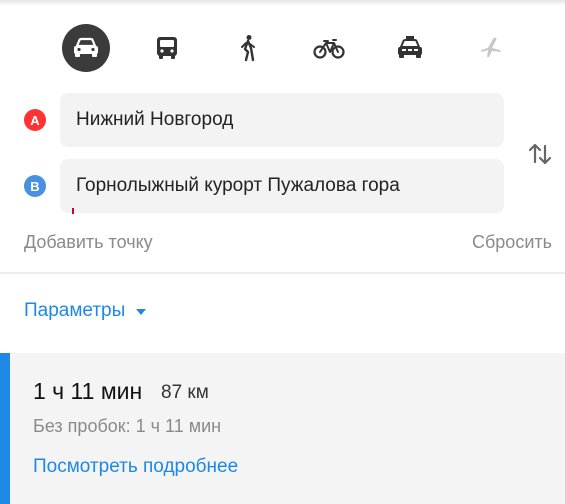  I want to click on route-distance: 87 км, so click(185, 392).